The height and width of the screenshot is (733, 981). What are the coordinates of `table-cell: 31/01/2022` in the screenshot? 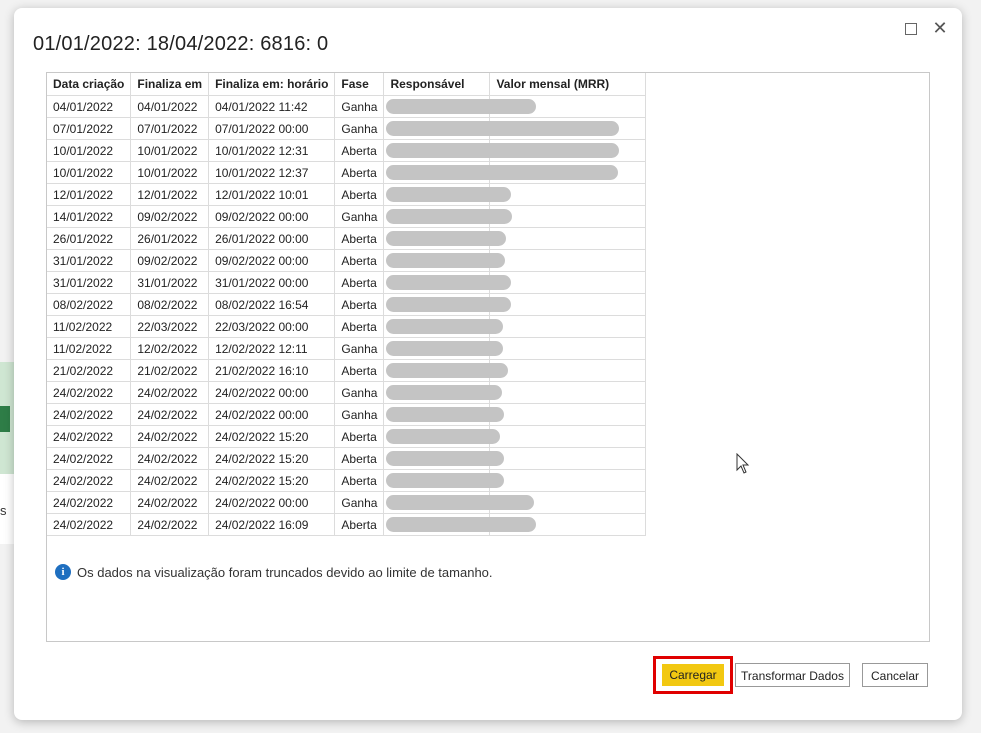 It's located at (170, 282).